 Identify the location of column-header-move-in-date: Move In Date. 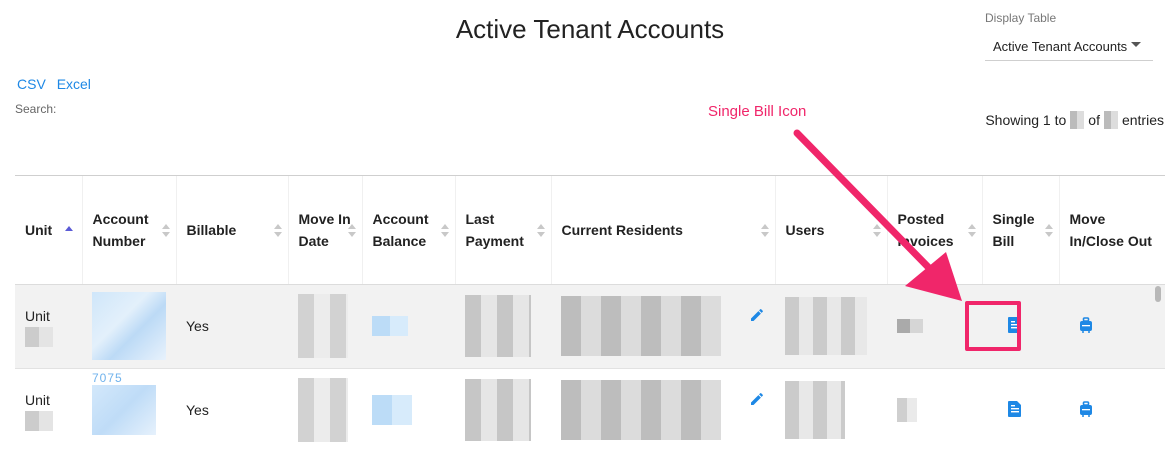
(324, 230).